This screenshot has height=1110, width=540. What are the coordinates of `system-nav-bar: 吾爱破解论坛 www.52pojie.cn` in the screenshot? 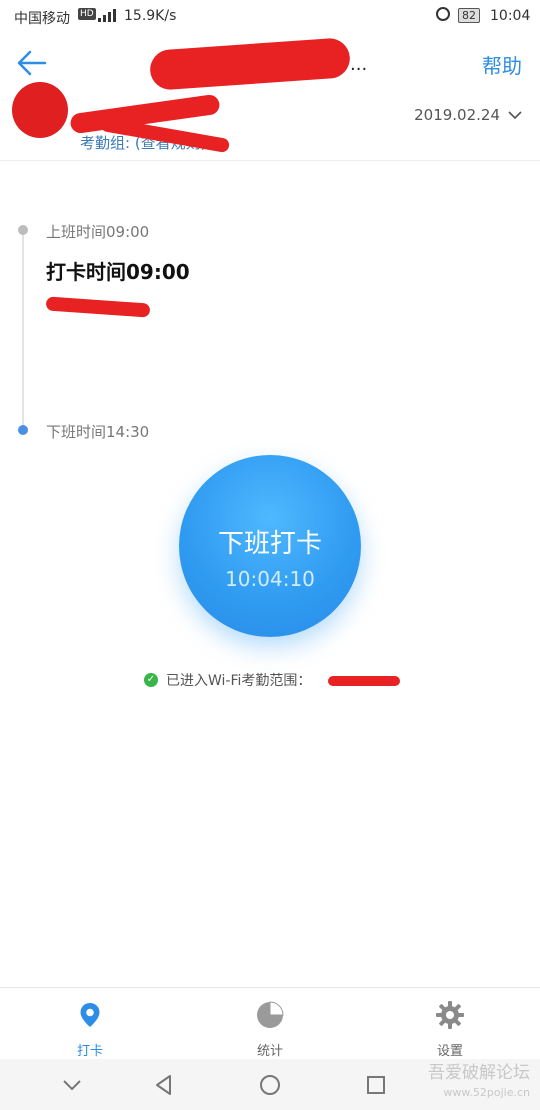 It's located at (270, 1084).